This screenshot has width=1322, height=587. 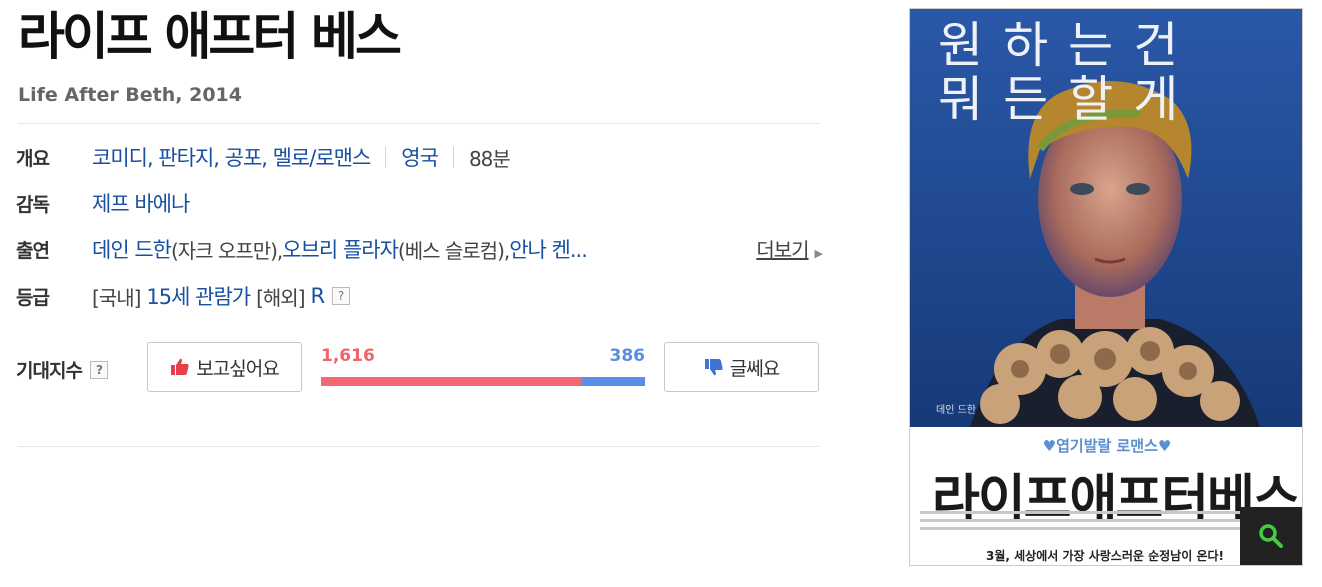 I want to click on country-link: 영국, so click(x=420, y=157).